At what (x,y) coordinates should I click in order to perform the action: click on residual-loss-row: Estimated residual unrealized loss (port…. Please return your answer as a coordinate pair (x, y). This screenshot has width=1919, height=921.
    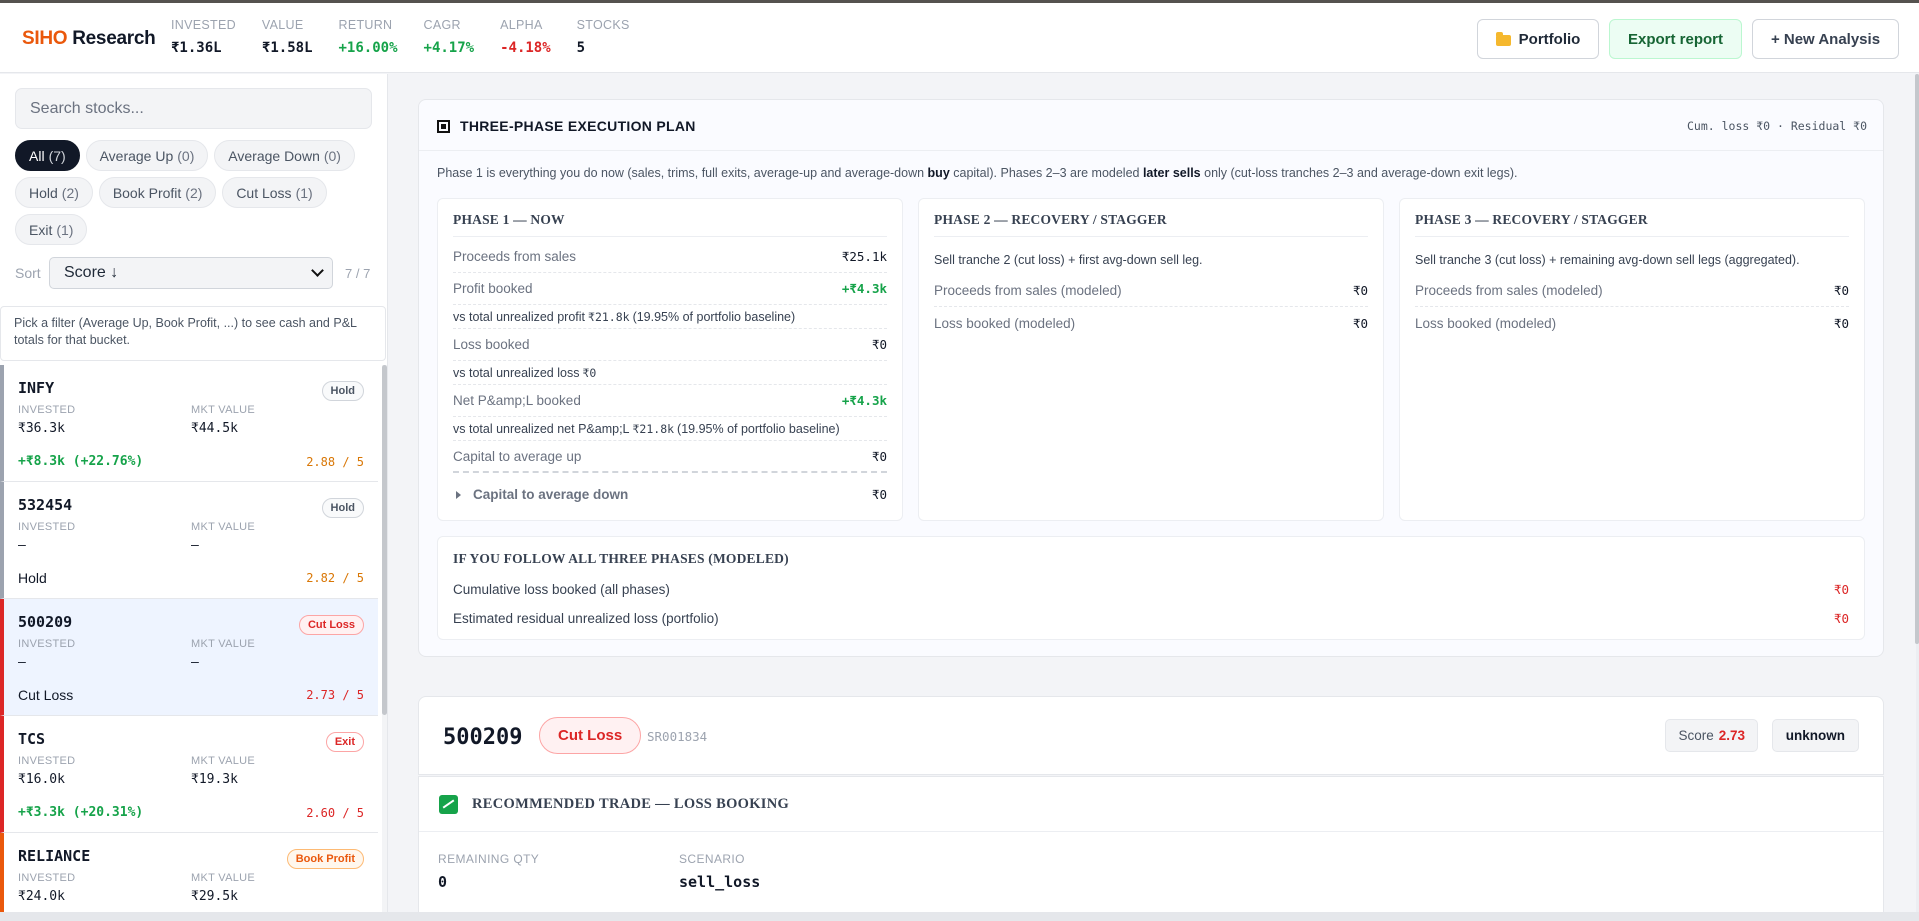
    Looking at the image, I should click on (1151, 618).